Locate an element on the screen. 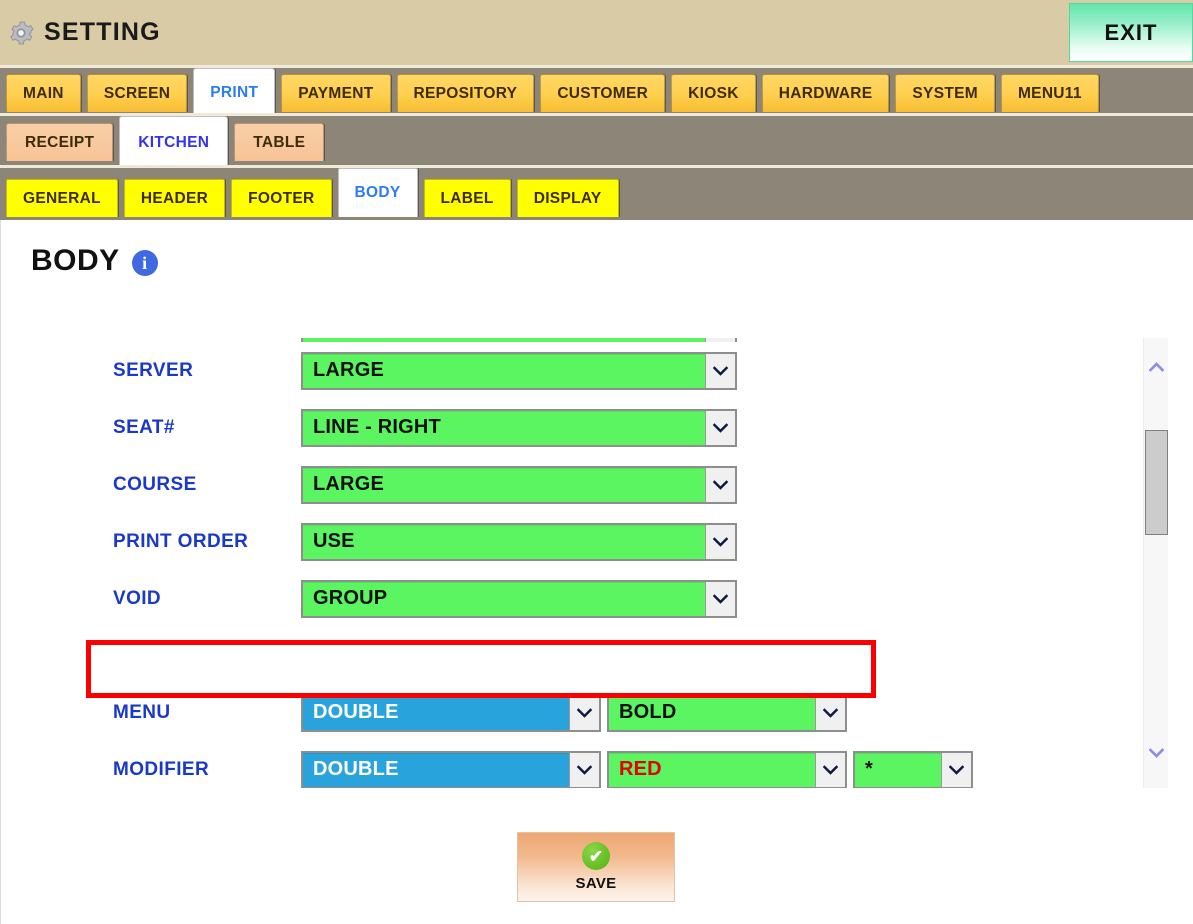 The height and width of the screenshot is (924, 1193). form-row-void: VOID GROUP is located at coordinates (574, 598).